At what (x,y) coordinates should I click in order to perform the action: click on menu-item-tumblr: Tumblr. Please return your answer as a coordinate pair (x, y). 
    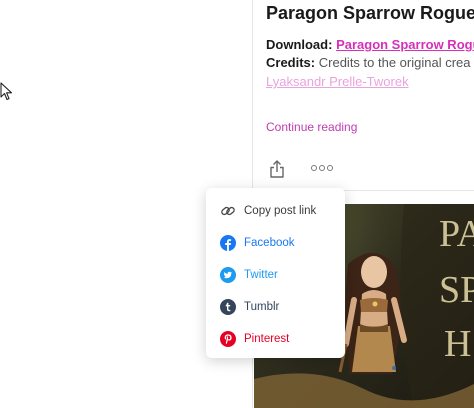
    Looking at the image, I should click on (281, 307).